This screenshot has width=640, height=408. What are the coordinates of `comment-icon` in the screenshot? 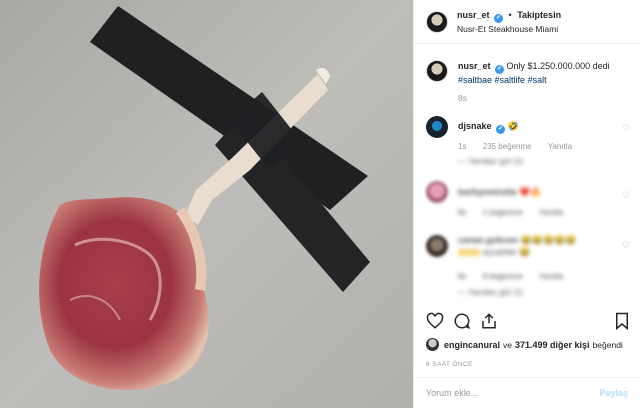 It's located at (462, 321).